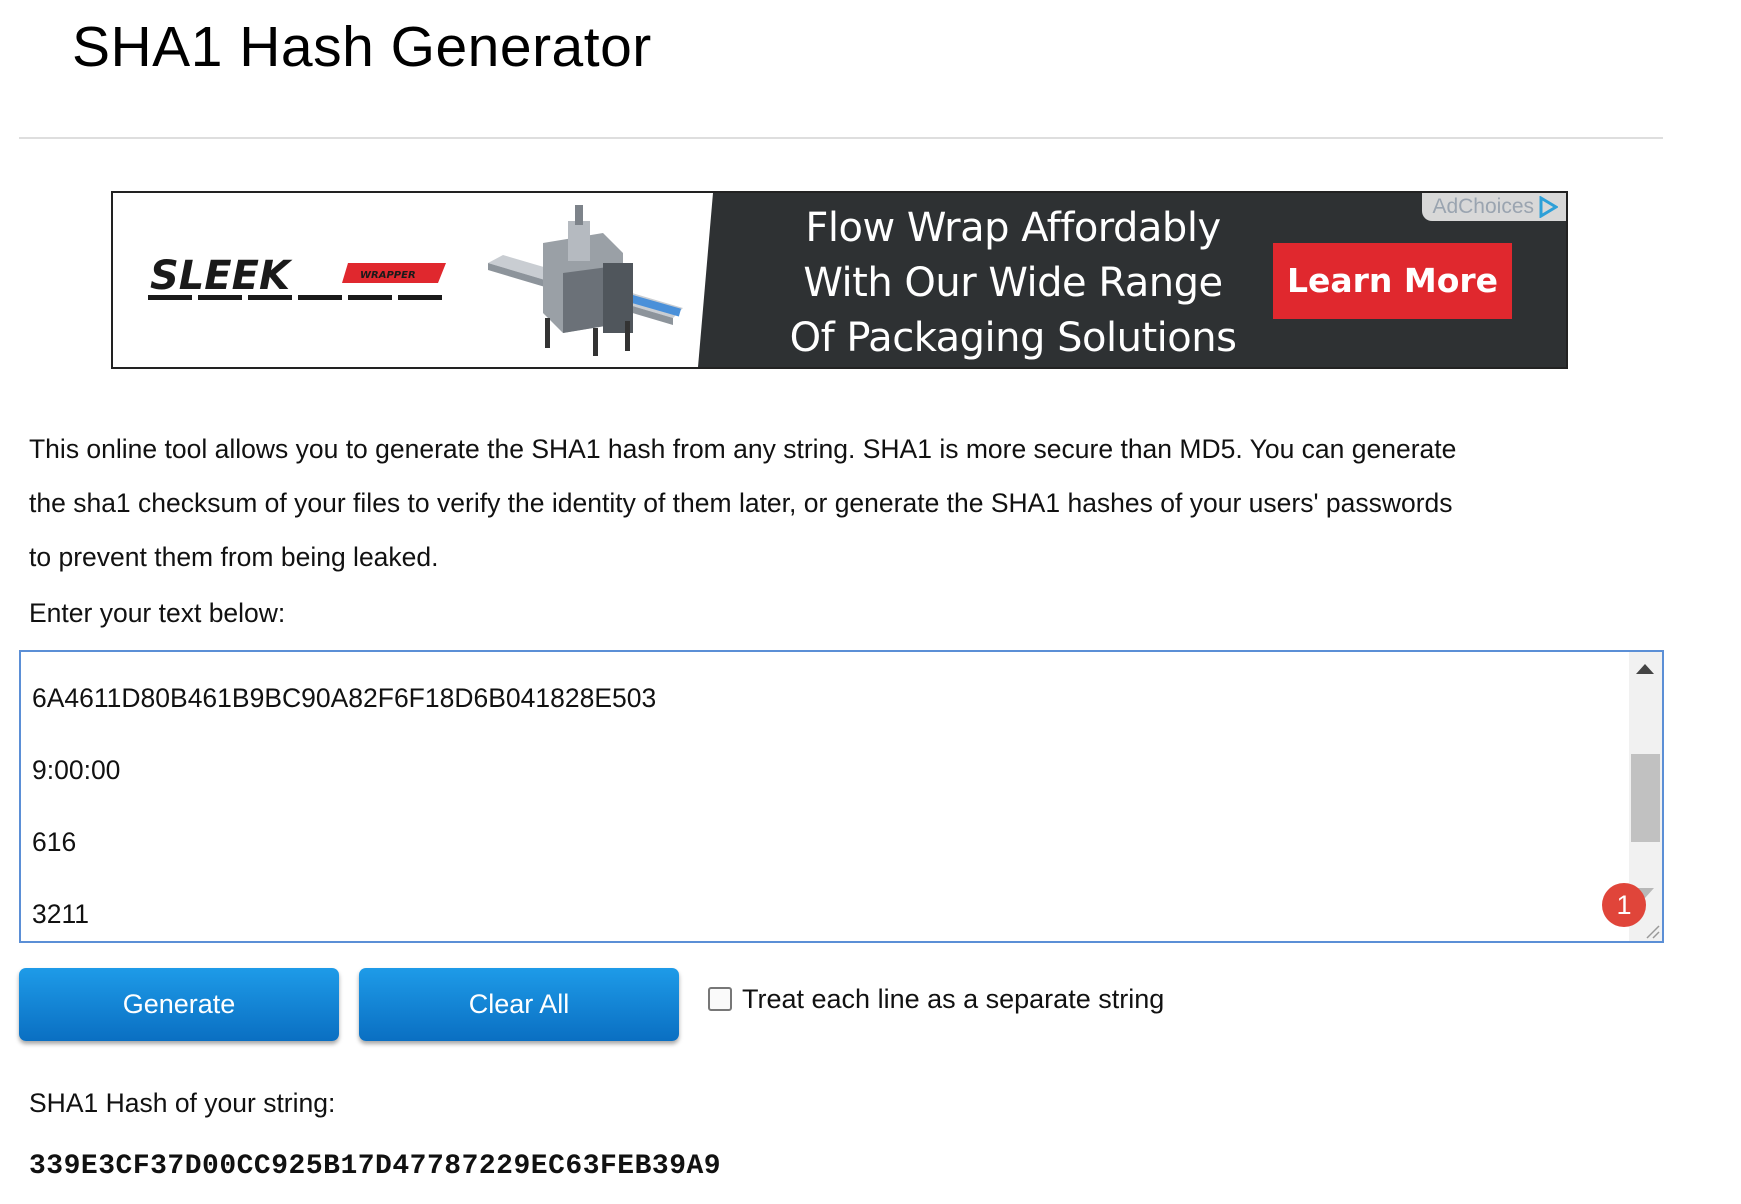  What do you see at coordinates (54, 842) in the screenshot?
I see `input-line: 616` at bounding box center [54, 842].